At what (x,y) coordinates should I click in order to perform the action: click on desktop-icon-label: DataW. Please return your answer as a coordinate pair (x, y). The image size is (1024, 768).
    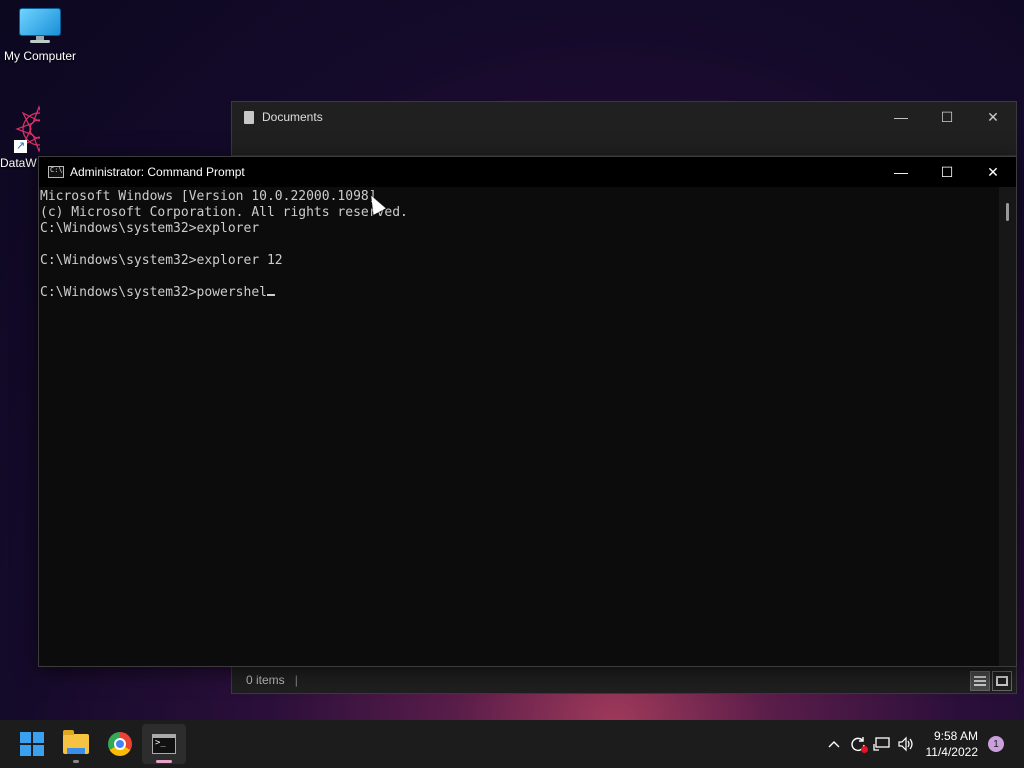
    Looking at the image, I should click on (18, 163).